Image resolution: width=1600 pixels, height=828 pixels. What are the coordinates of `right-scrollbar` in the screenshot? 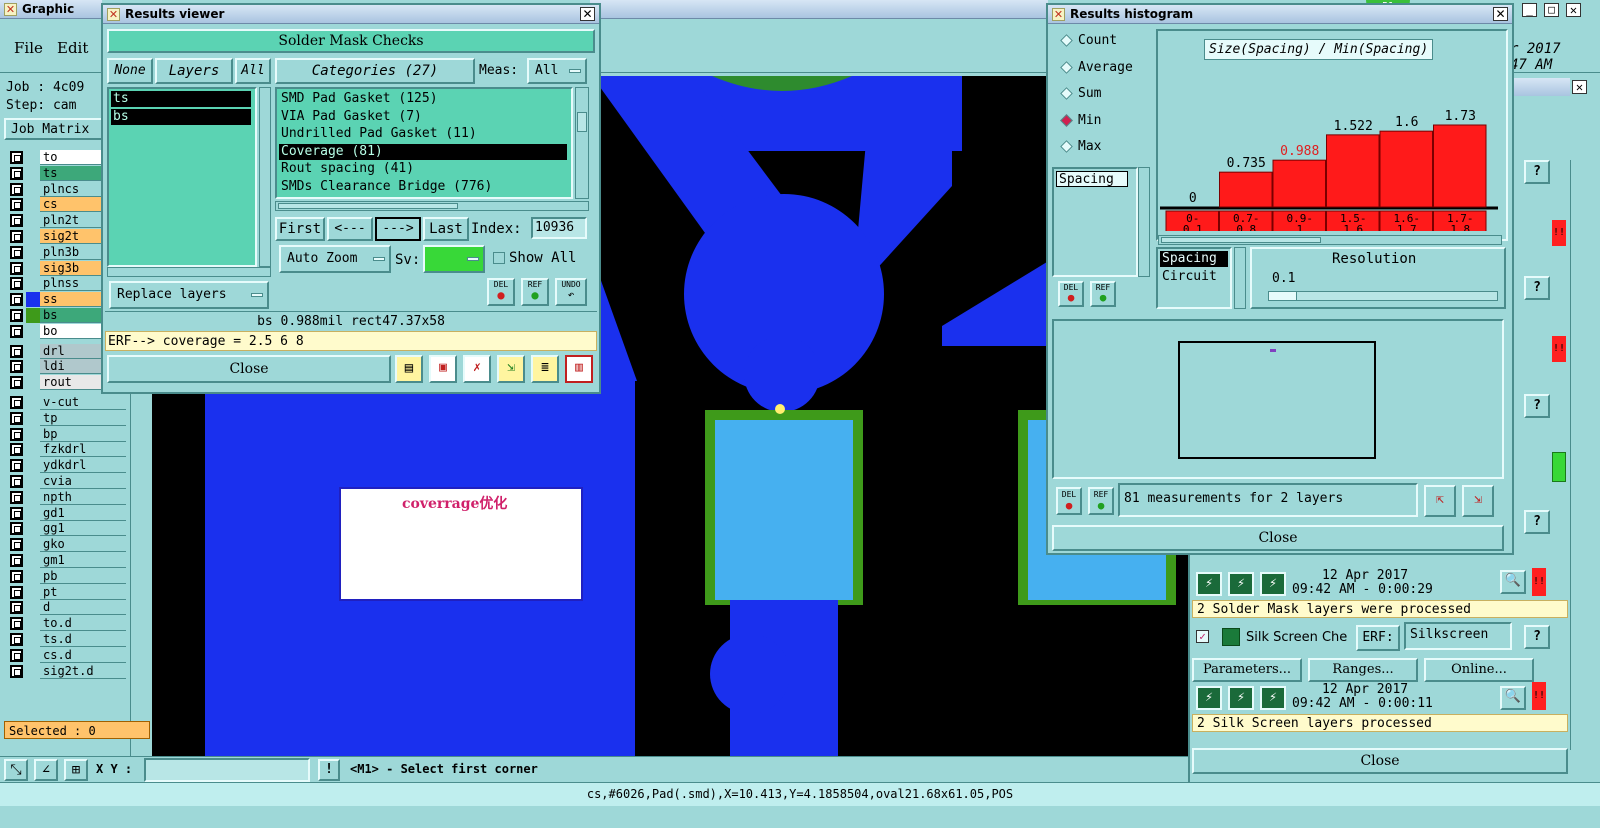 It's located at (1577, 455).